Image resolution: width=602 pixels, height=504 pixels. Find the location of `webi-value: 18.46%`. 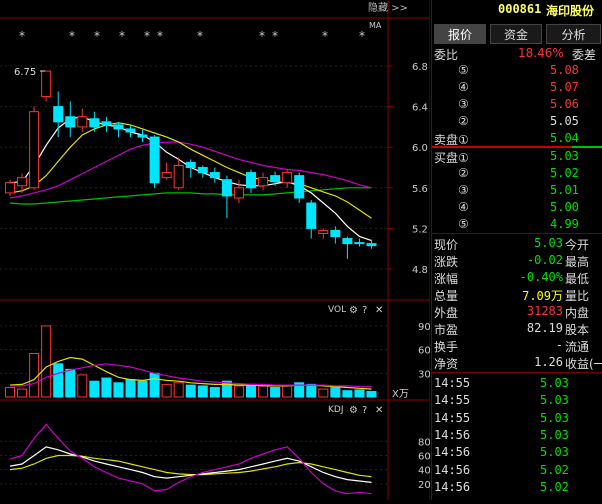

webi-value: 18.46% is located at coordinates (541, 53).